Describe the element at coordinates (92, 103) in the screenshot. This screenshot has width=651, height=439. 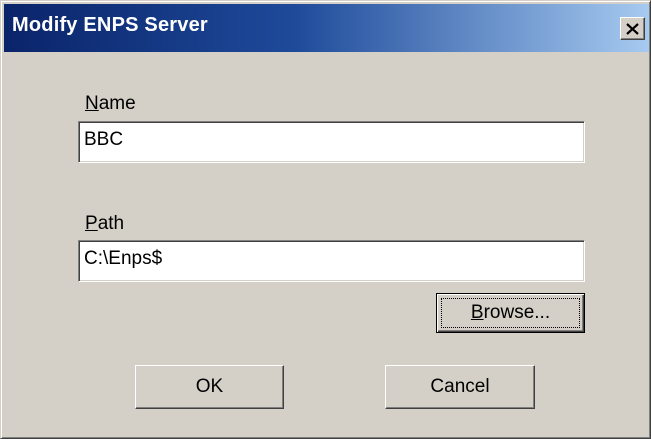
I see `name-label-accelerator: N` at that location.